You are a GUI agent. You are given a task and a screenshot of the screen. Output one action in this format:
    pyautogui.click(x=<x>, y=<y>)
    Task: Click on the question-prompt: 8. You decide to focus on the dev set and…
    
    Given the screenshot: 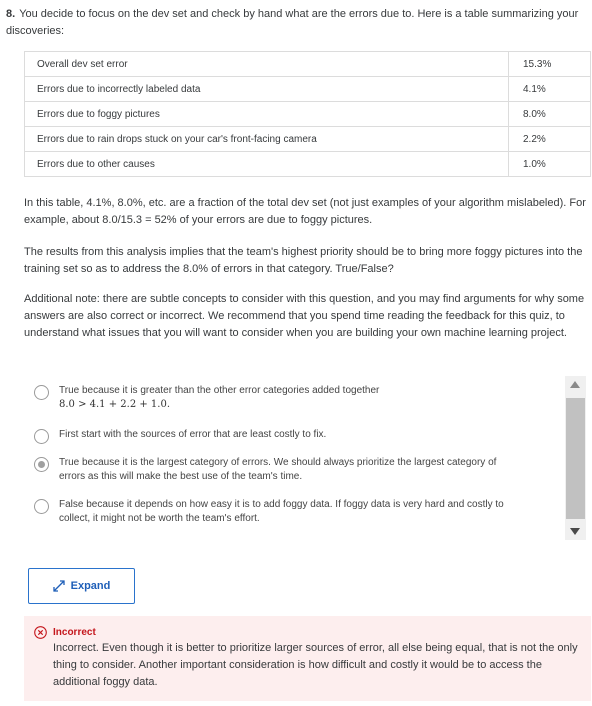 What is the action you would take?
    pyautogui.click(x=298, y=23)
    